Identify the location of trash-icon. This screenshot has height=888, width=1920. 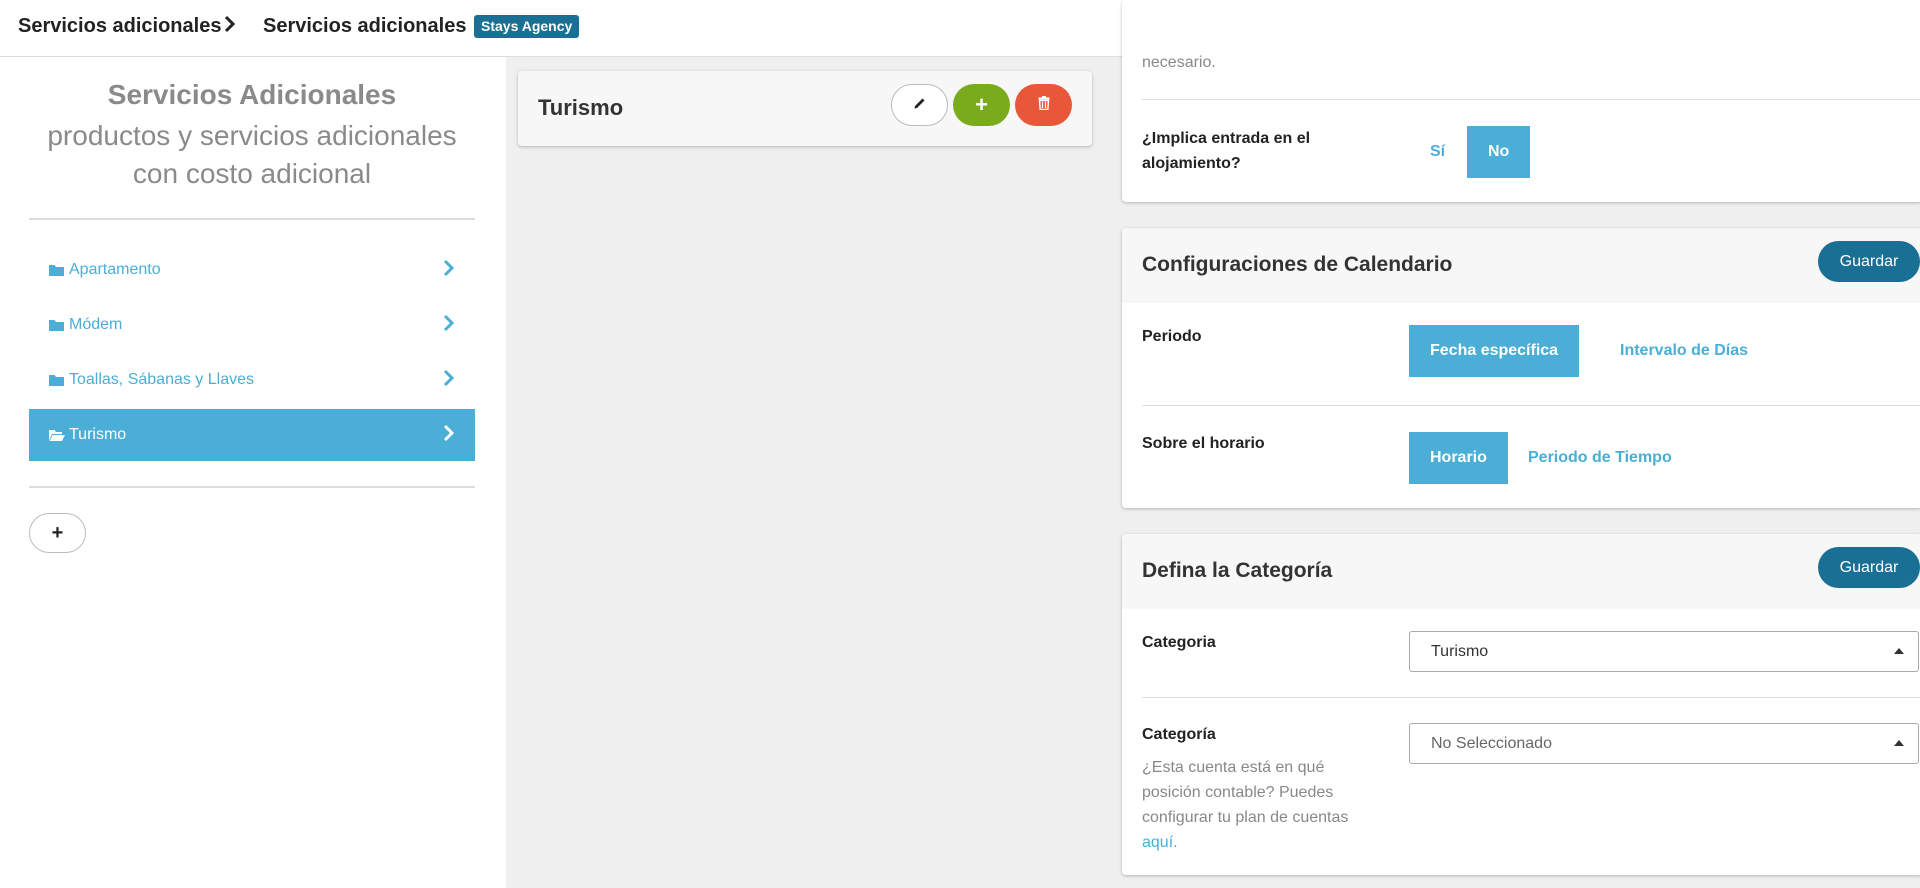
(1044, 105).